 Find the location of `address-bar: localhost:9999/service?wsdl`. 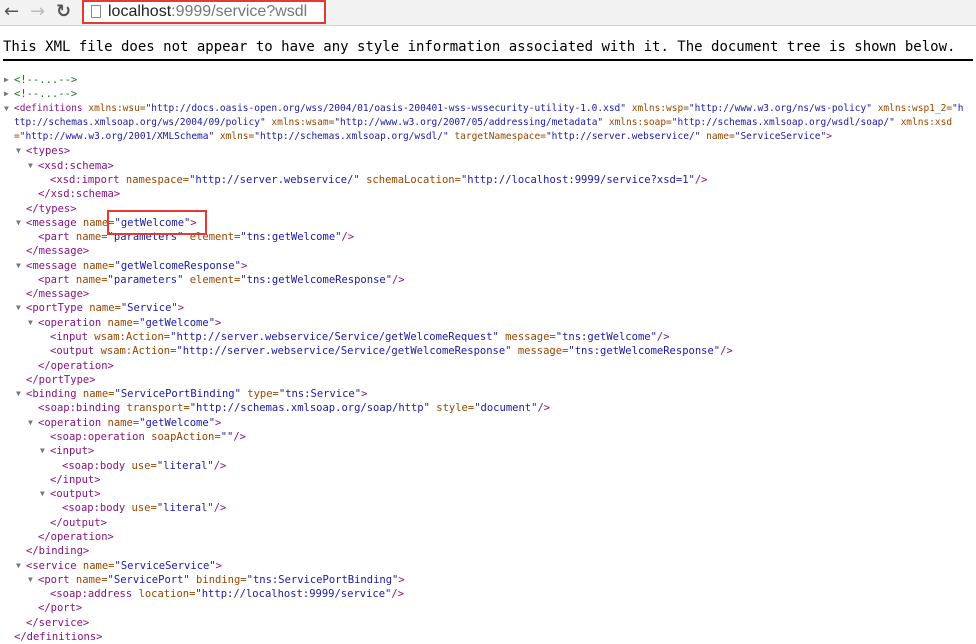

address-bar: localhost:9999/service?wsdl is located at coordinates (204, 12).